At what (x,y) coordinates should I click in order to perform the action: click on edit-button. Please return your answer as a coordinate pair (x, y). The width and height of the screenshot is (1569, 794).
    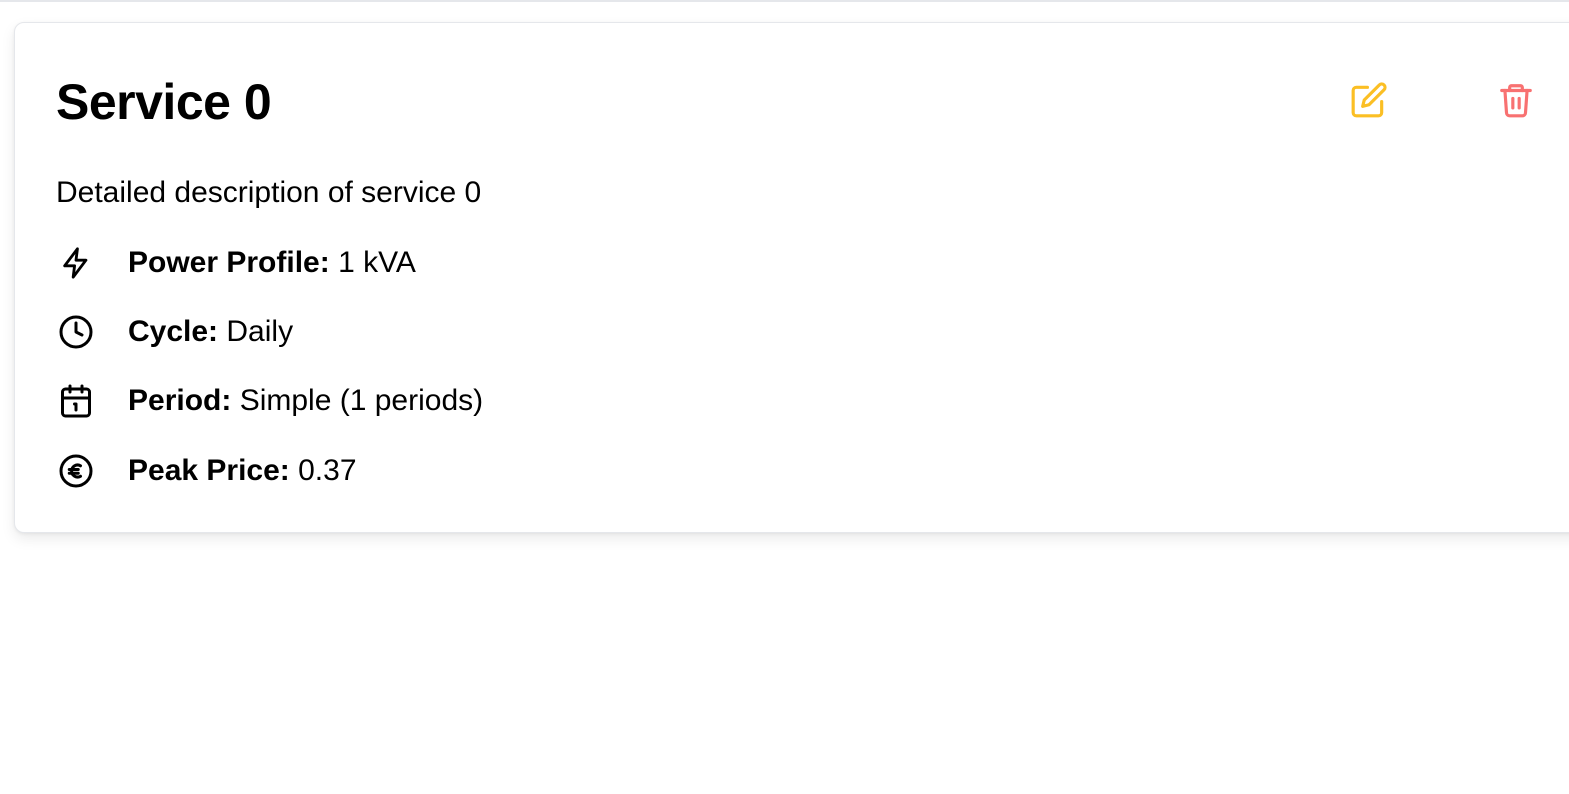
    Looking at the image, I should click on (1369, 101).